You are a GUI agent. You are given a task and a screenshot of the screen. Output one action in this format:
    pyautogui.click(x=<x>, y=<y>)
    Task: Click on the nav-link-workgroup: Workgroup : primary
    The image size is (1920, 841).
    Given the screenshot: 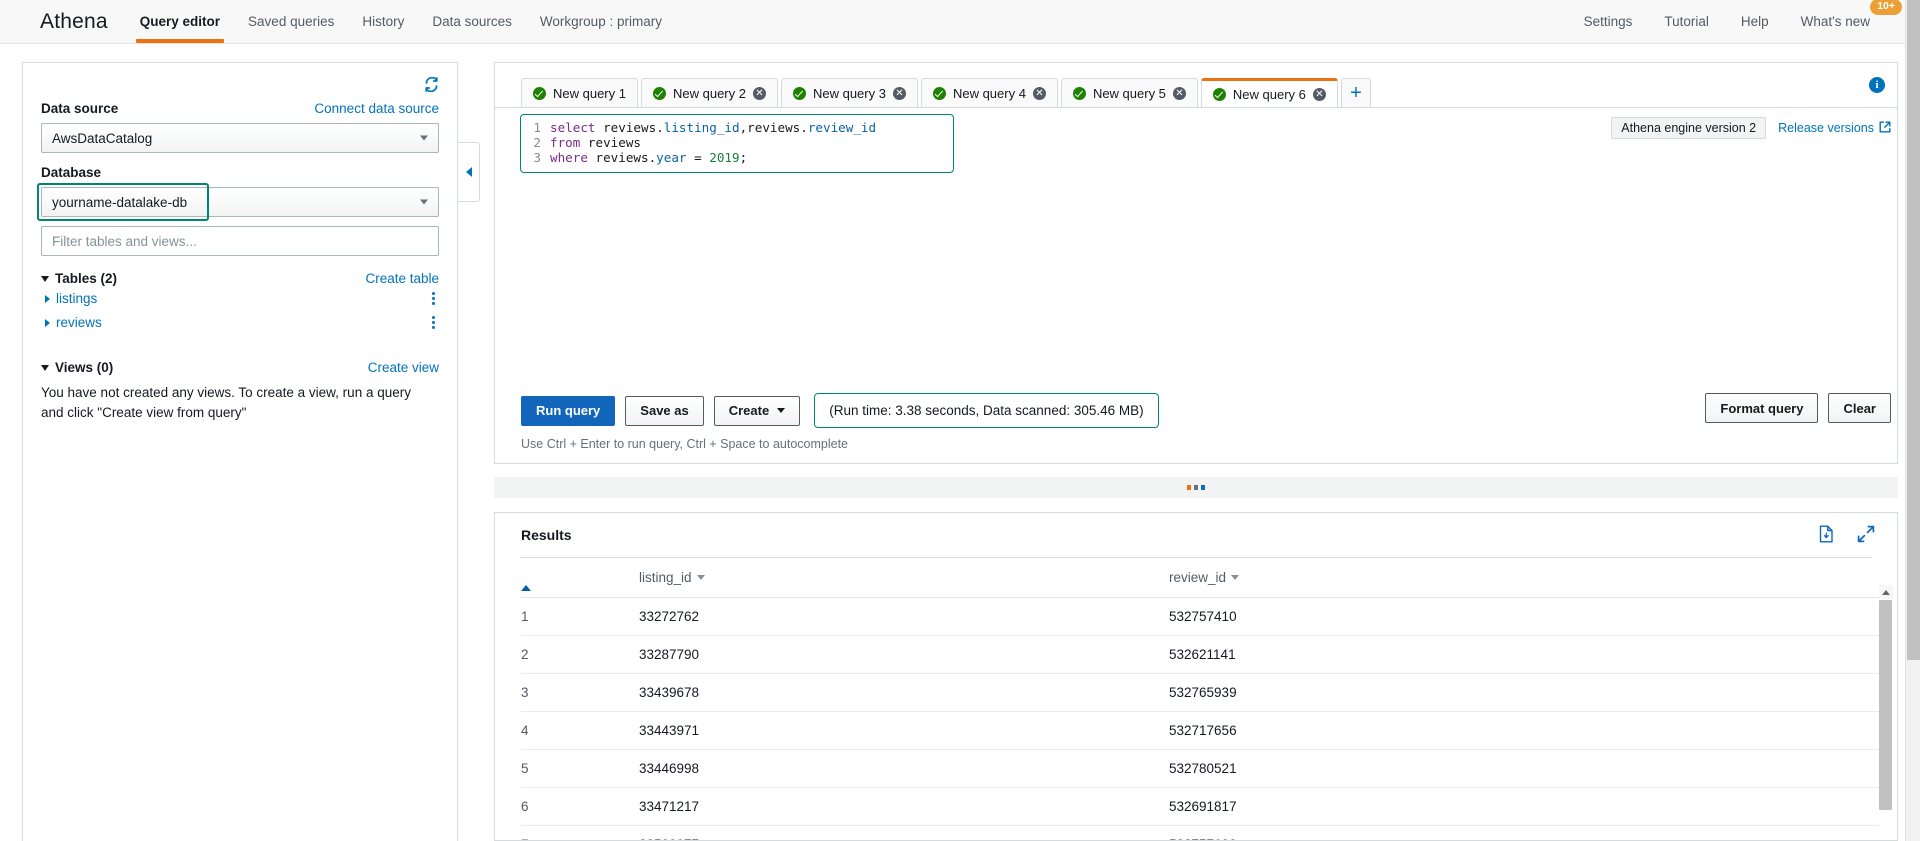 What is the action you would take?
    pyautogui.click(x=601, y=21)
    